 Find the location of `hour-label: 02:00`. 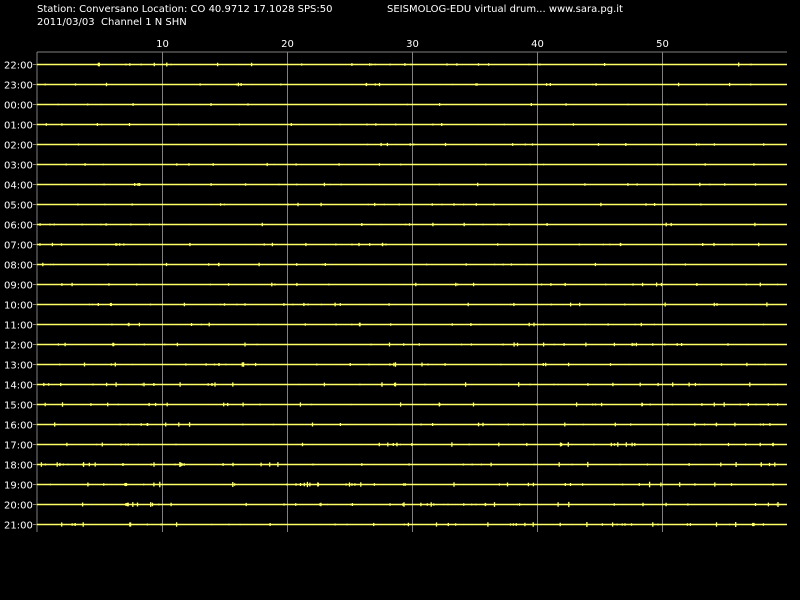

hour-label: 02:00 is located at coordinates (18, 146).